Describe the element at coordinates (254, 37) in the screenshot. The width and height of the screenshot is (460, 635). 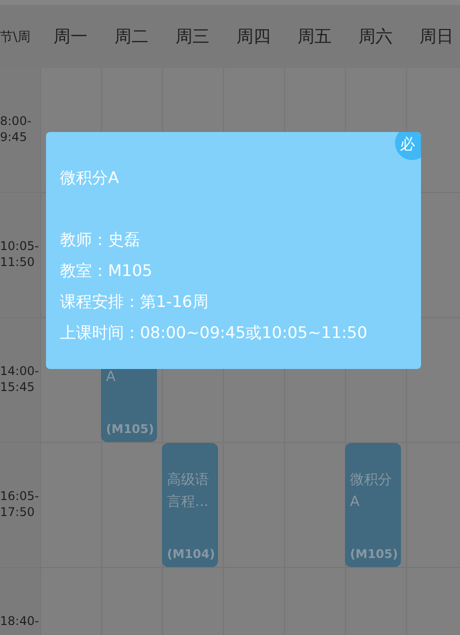
I see `weekday-header: 周四` at that location.